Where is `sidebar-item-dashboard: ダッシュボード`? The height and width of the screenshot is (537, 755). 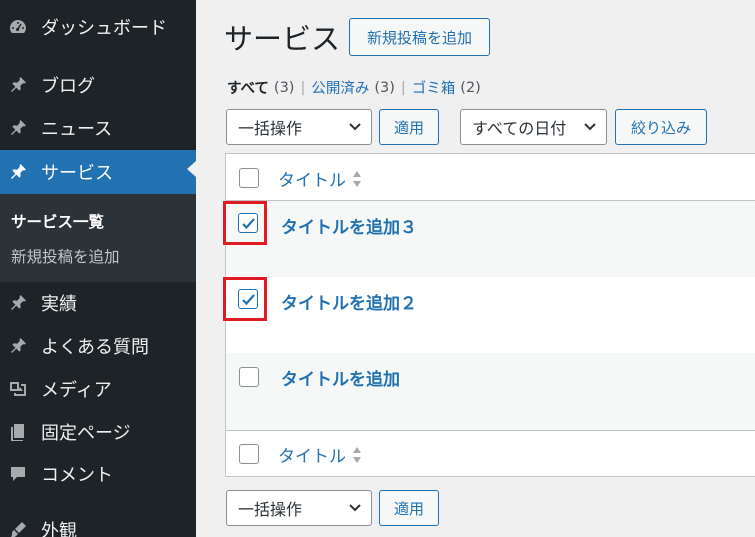 sidebar-item-dashboard: ダッシュボード is located at coordinates (98, 27).